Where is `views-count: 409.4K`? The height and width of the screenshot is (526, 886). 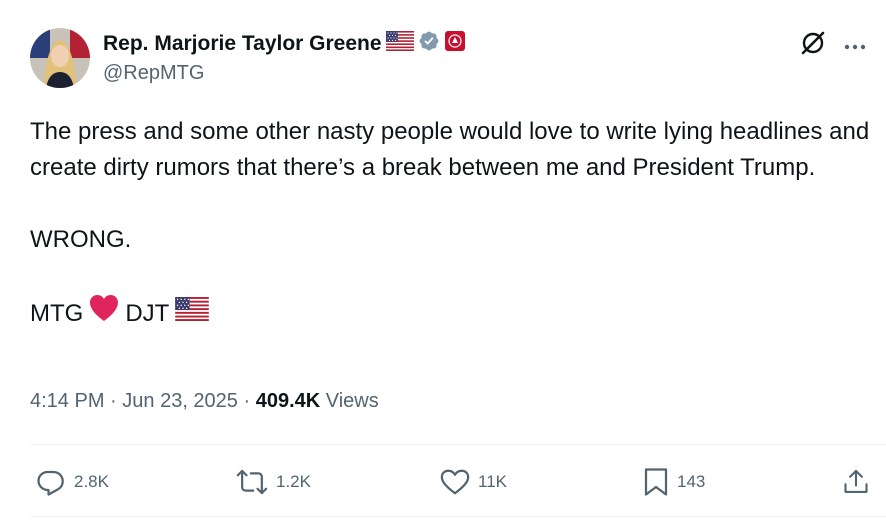
views-count: 409.4K is located at coordinates (288, 401).